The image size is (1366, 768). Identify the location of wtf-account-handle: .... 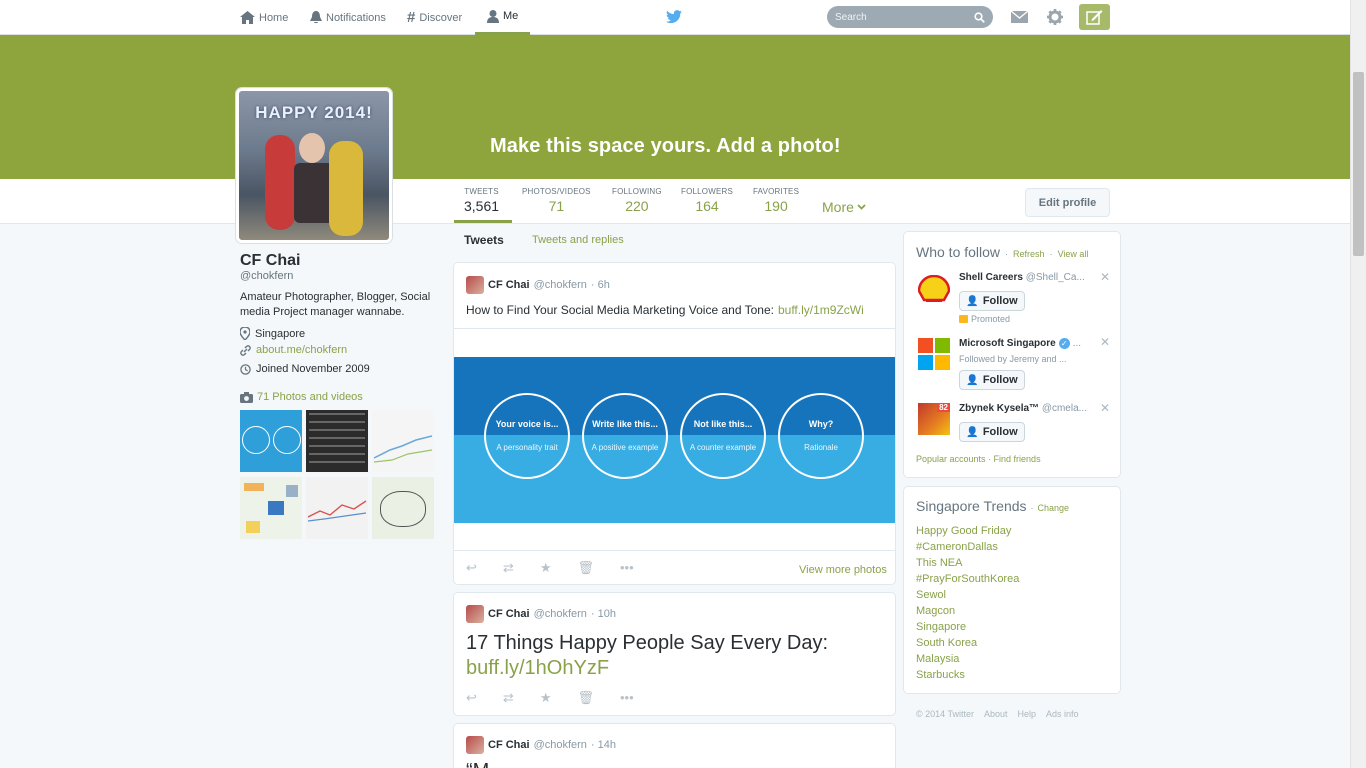
(1077, 343).